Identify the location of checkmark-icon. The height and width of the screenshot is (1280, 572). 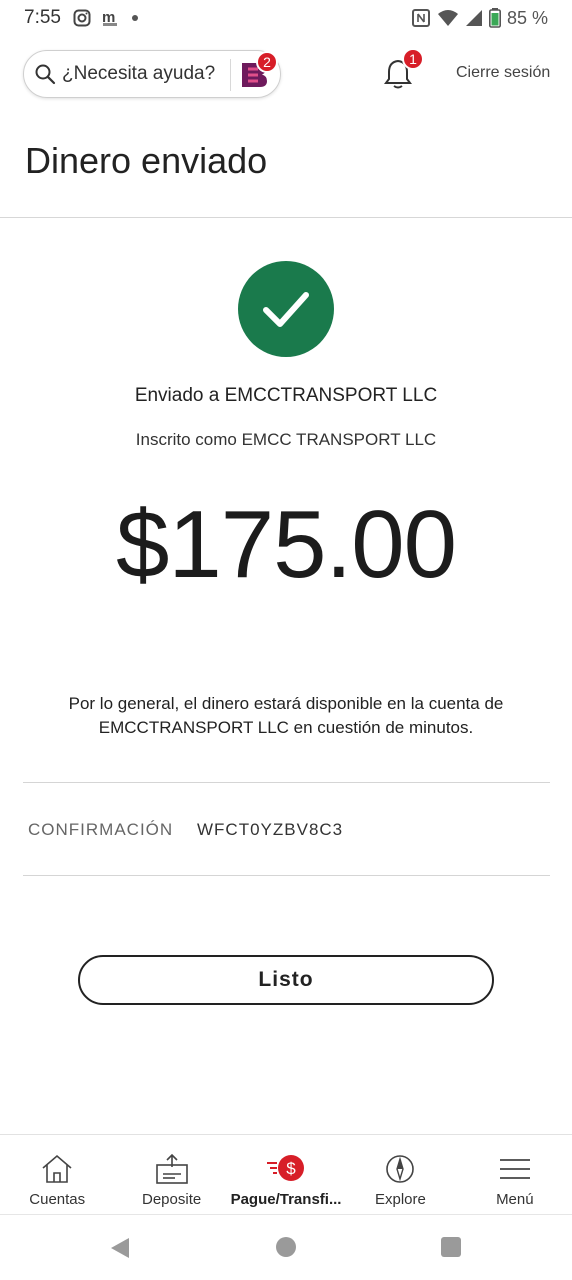
(286, 309).